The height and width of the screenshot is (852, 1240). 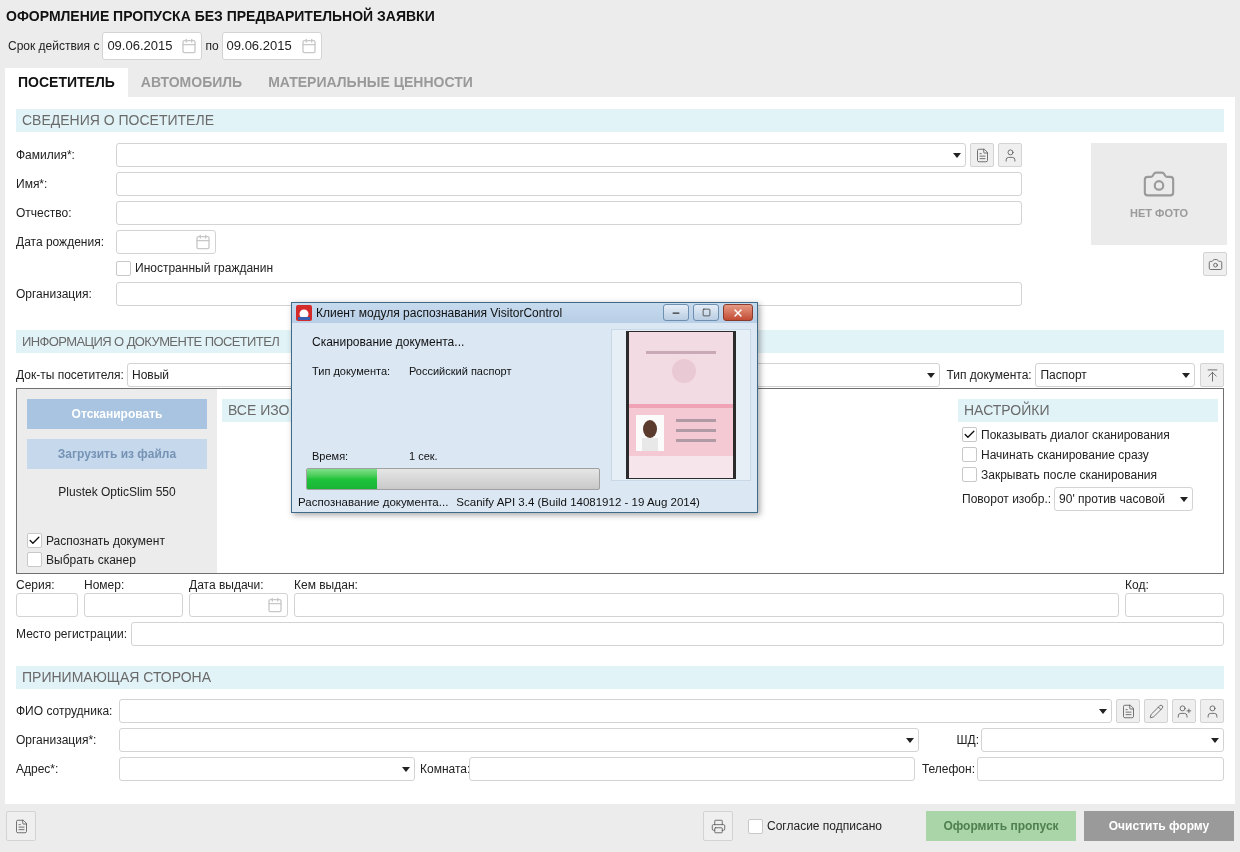 I want to click on field-label: Тип документа:, so click(x=989, y=375).